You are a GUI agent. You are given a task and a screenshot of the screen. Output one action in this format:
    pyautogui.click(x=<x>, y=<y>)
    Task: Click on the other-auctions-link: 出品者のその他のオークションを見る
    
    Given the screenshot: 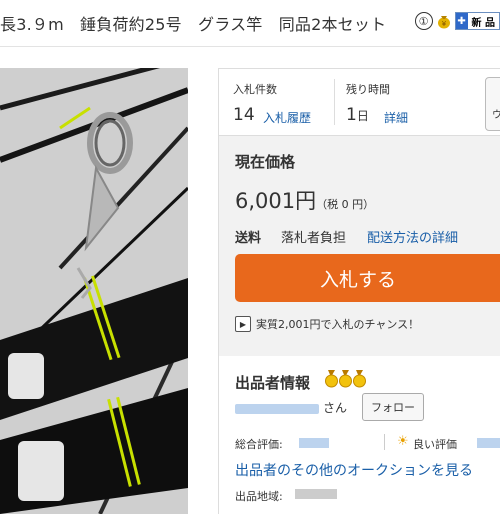 What is the action you would take?
    pyautogui.click(x=354, y=470)
    